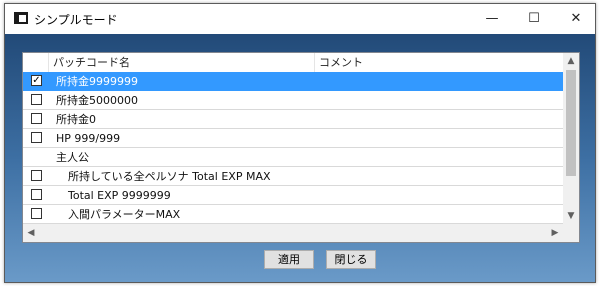 The image size is (600, 286). Describe the element at coordinates (293, 100) in the screenshot. I see `list-item: 所持金5000000` at that location.